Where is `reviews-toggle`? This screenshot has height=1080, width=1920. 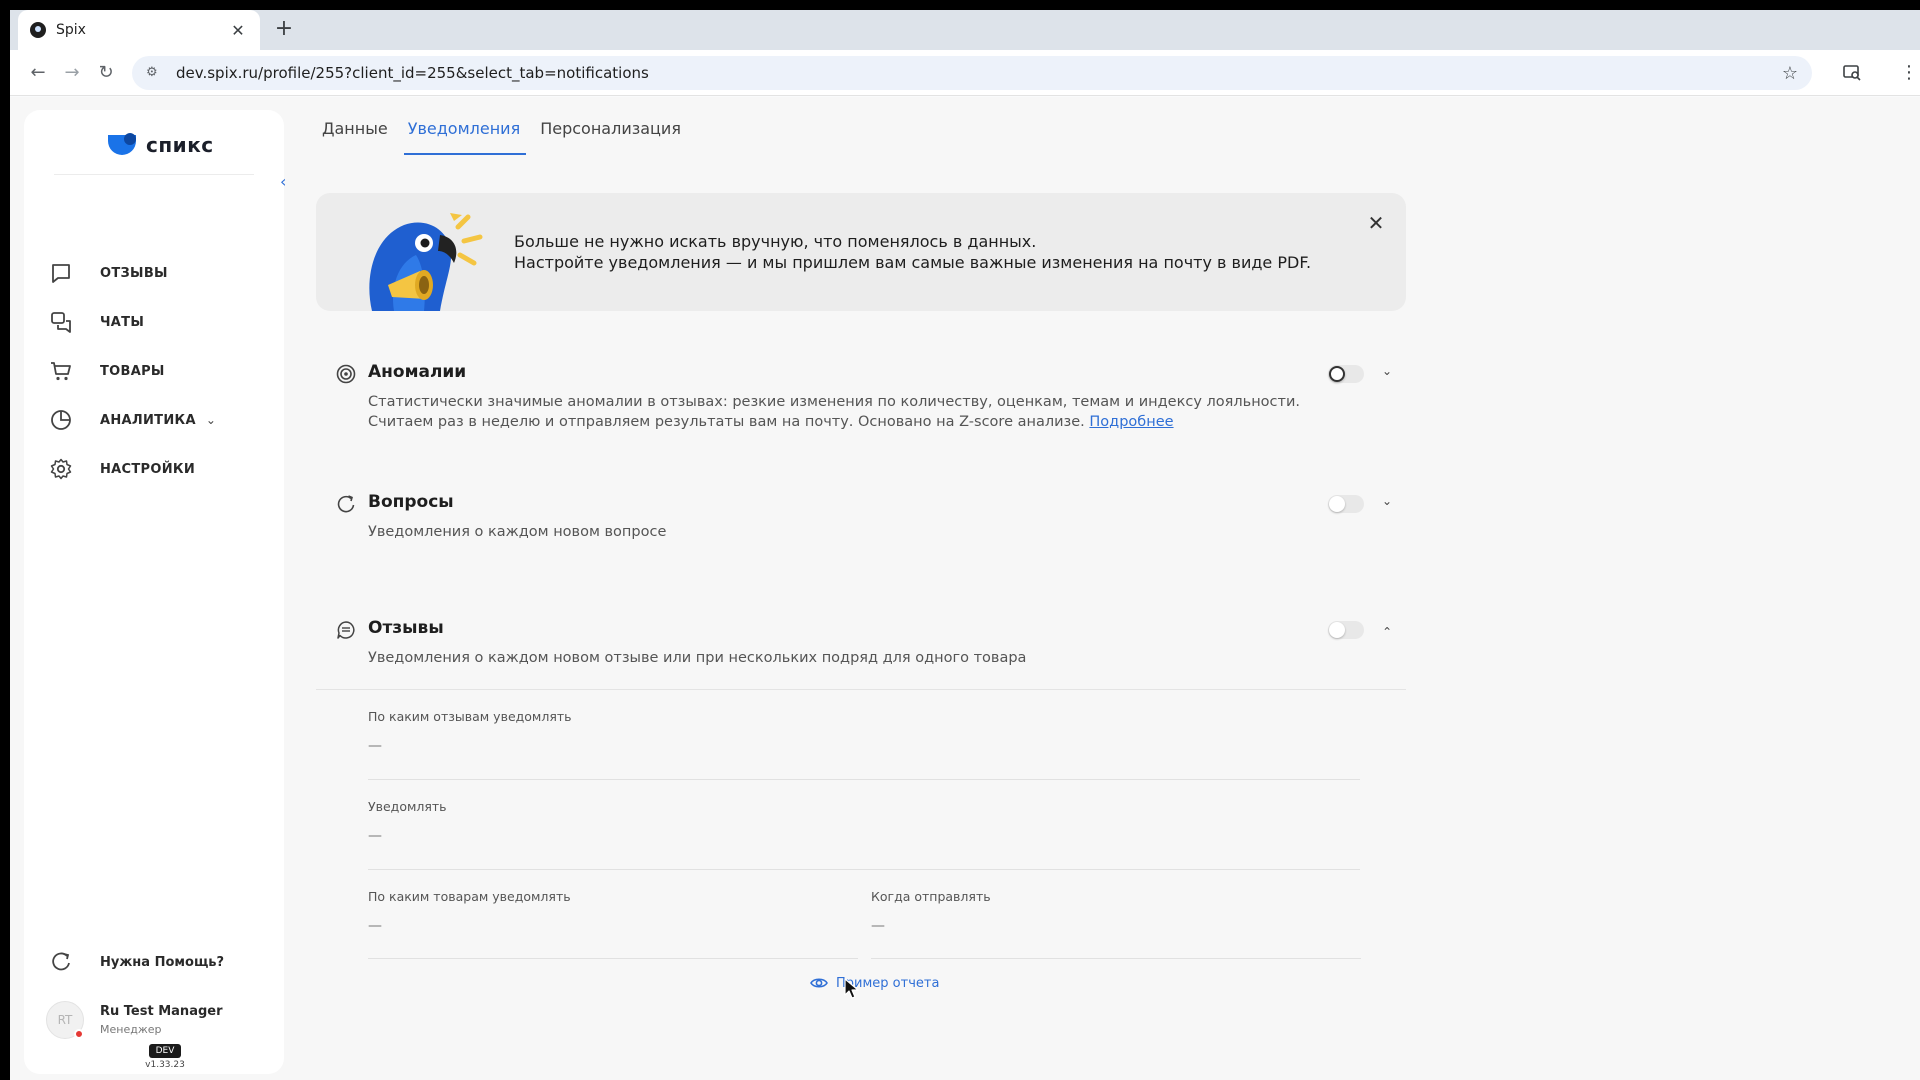 reviews-toggle is located at coordinates (1346, 630).